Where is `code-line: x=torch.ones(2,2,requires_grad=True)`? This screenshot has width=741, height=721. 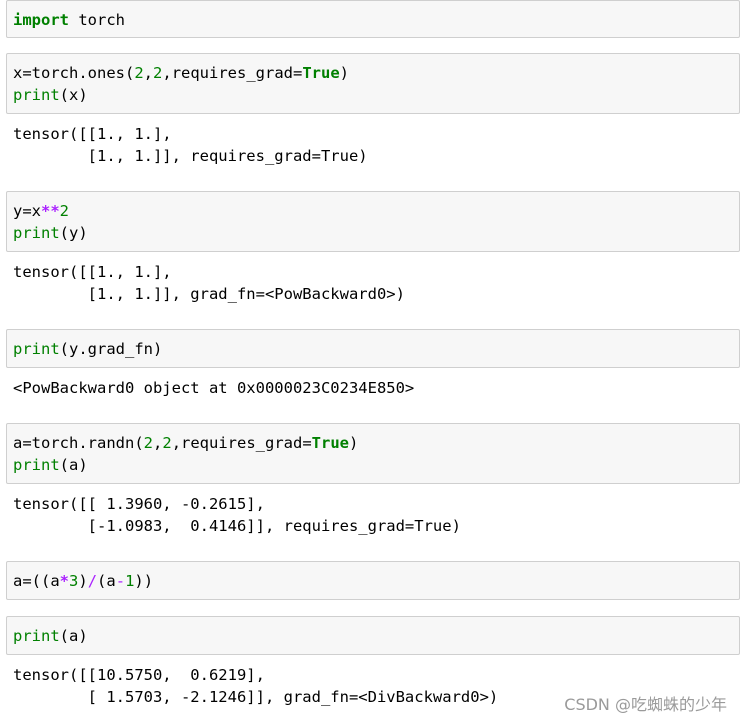
code-line: x=torch.ones(2,2,requires_grad=True) is located at coordinates (373, 73).